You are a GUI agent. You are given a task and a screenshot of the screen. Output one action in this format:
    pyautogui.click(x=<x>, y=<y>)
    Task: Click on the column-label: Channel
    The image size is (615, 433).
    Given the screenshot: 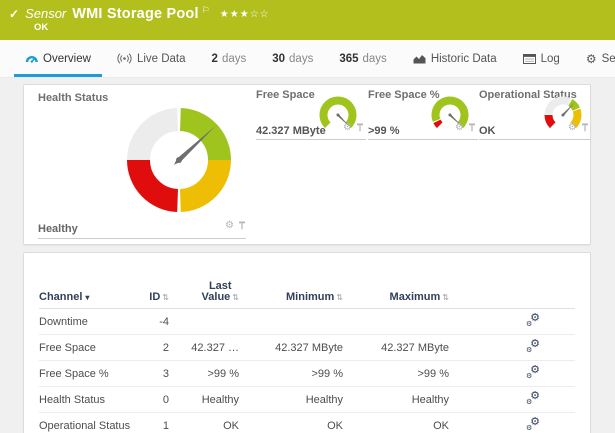 What is the action you would take?
    pyautogui.click(x=61, y=297)
    